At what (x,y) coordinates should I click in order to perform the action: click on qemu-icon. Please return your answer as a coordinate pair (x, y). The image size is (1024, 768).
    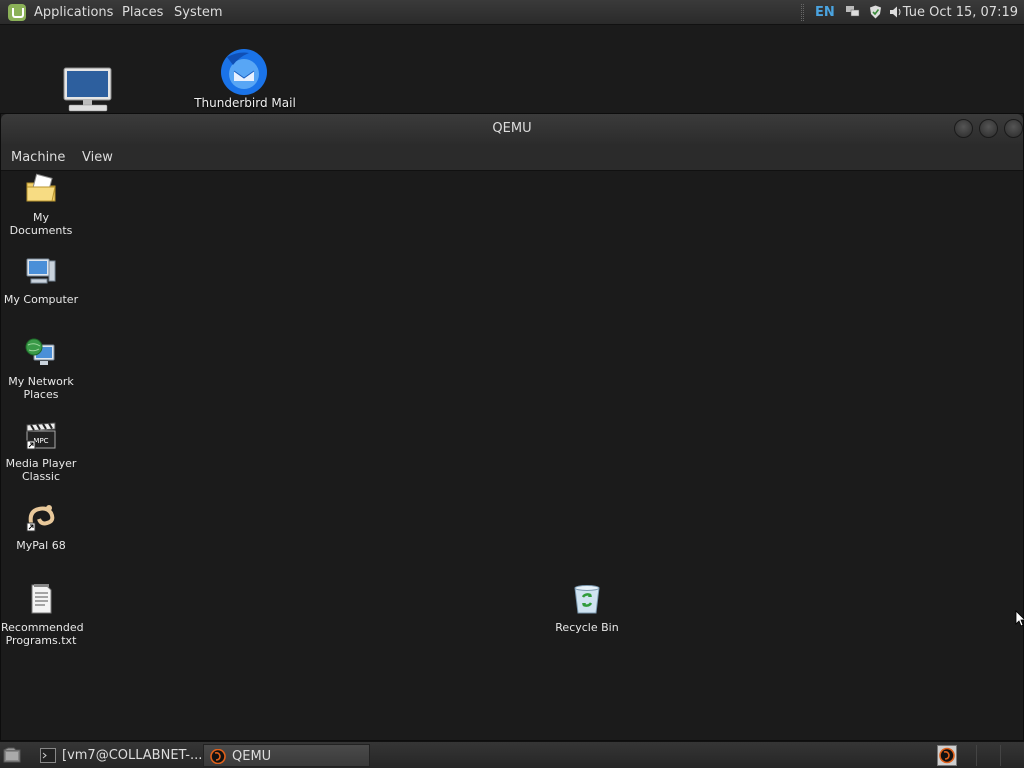
    Looking at the image, I should click on (218, 756).